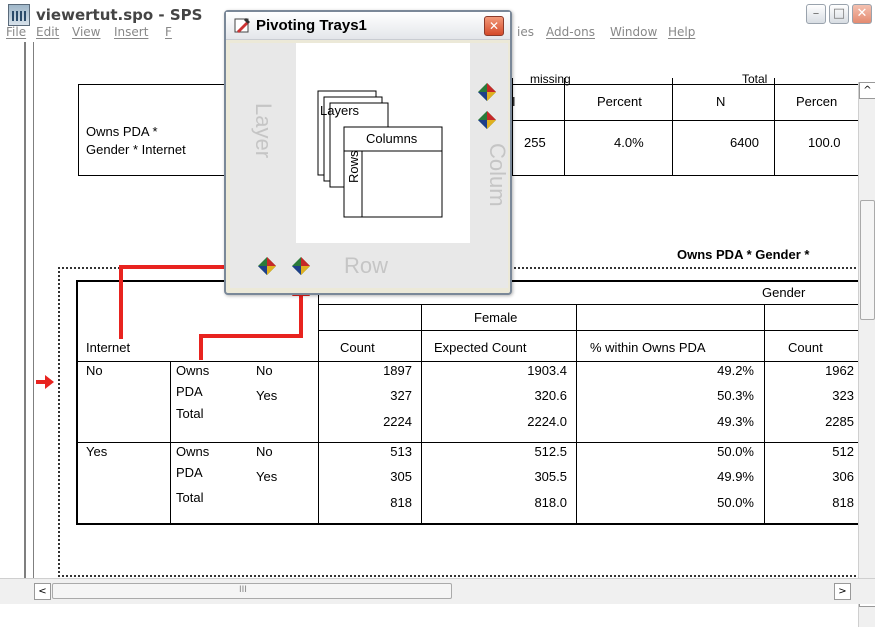 The width and height of the screenshot is (875, 627). What do you see at coordinates (817, 101) in the screenshot?
I see `col-percent-total: Percen` at bounding box center [817, 101].